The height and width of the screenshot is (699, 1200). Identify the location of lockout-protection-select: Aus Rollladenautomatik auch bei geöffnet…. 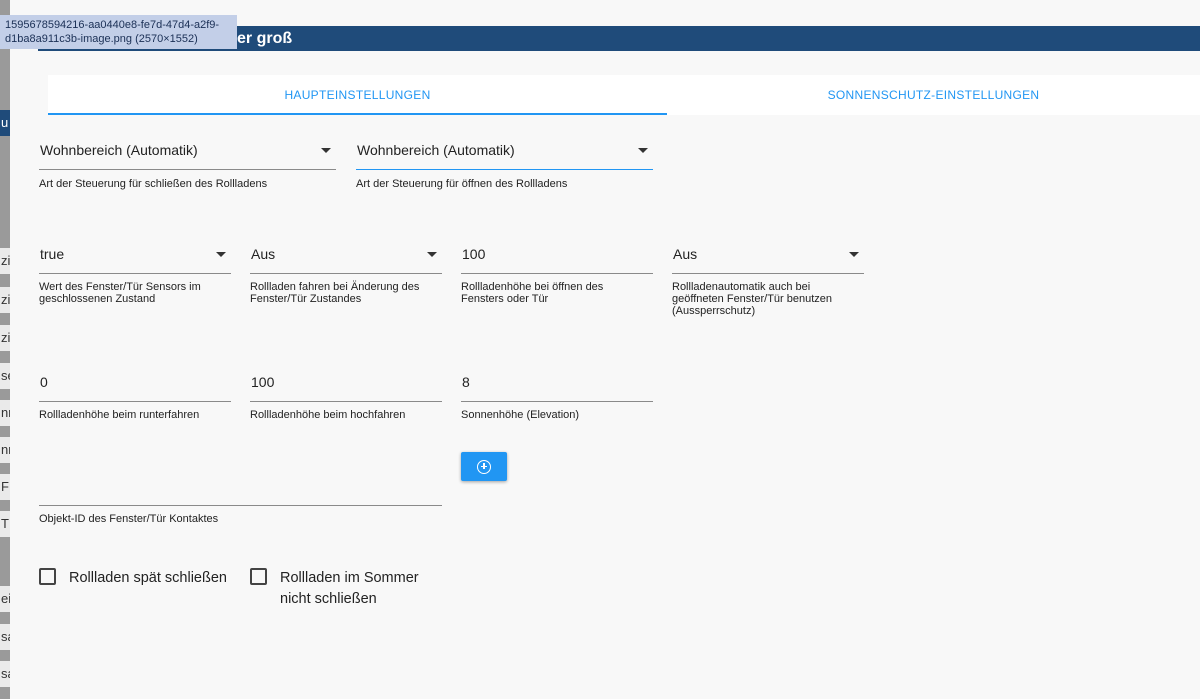
(768, 284).